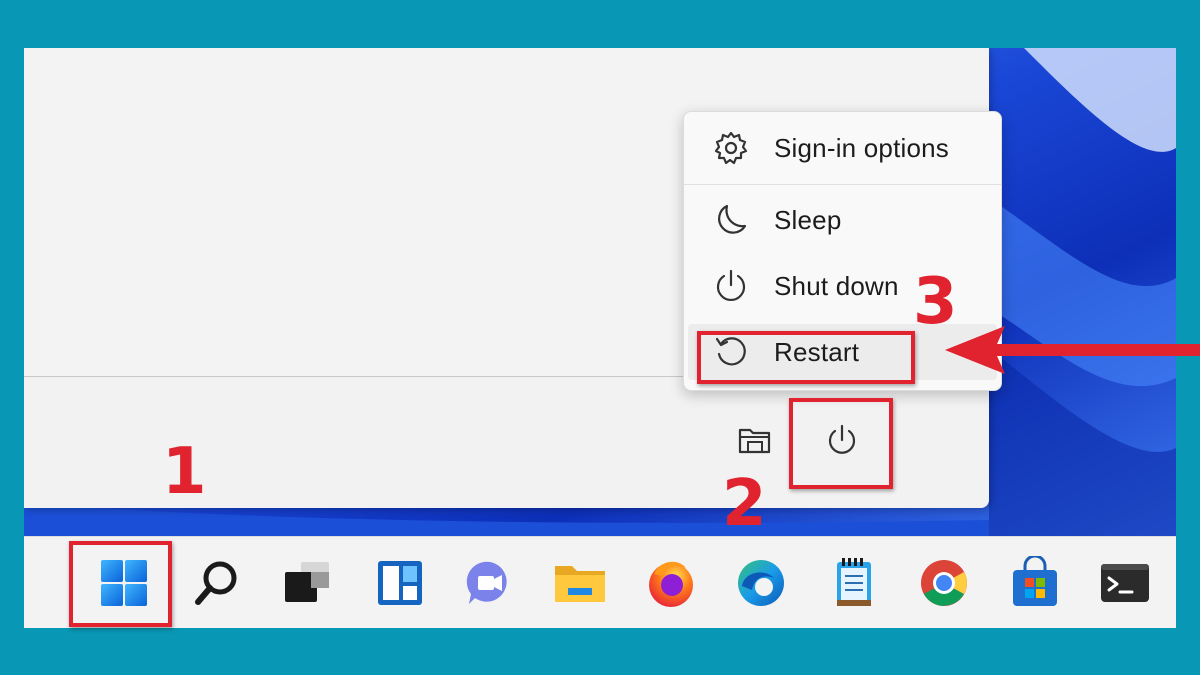  I want to click on file-explorer-shortcut-button, so click(755, 440).